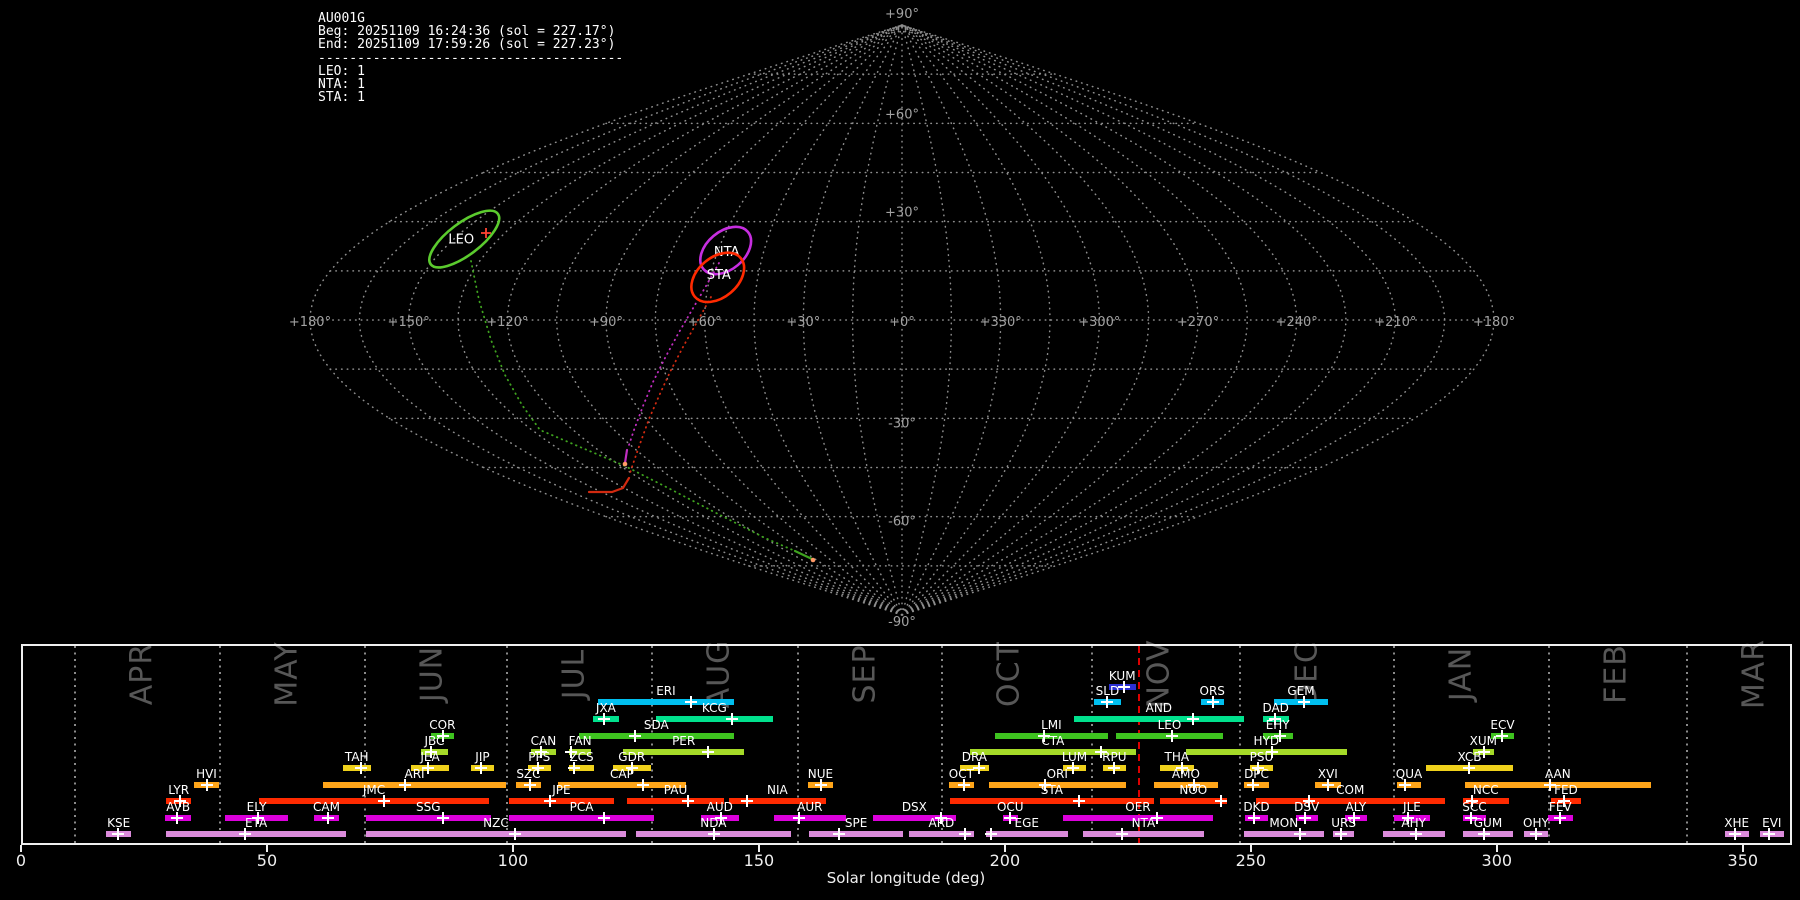 The height and width of the screenshot is (900, 1800). I want to click on x-axis-tick-label: 150, so click(759, 860).